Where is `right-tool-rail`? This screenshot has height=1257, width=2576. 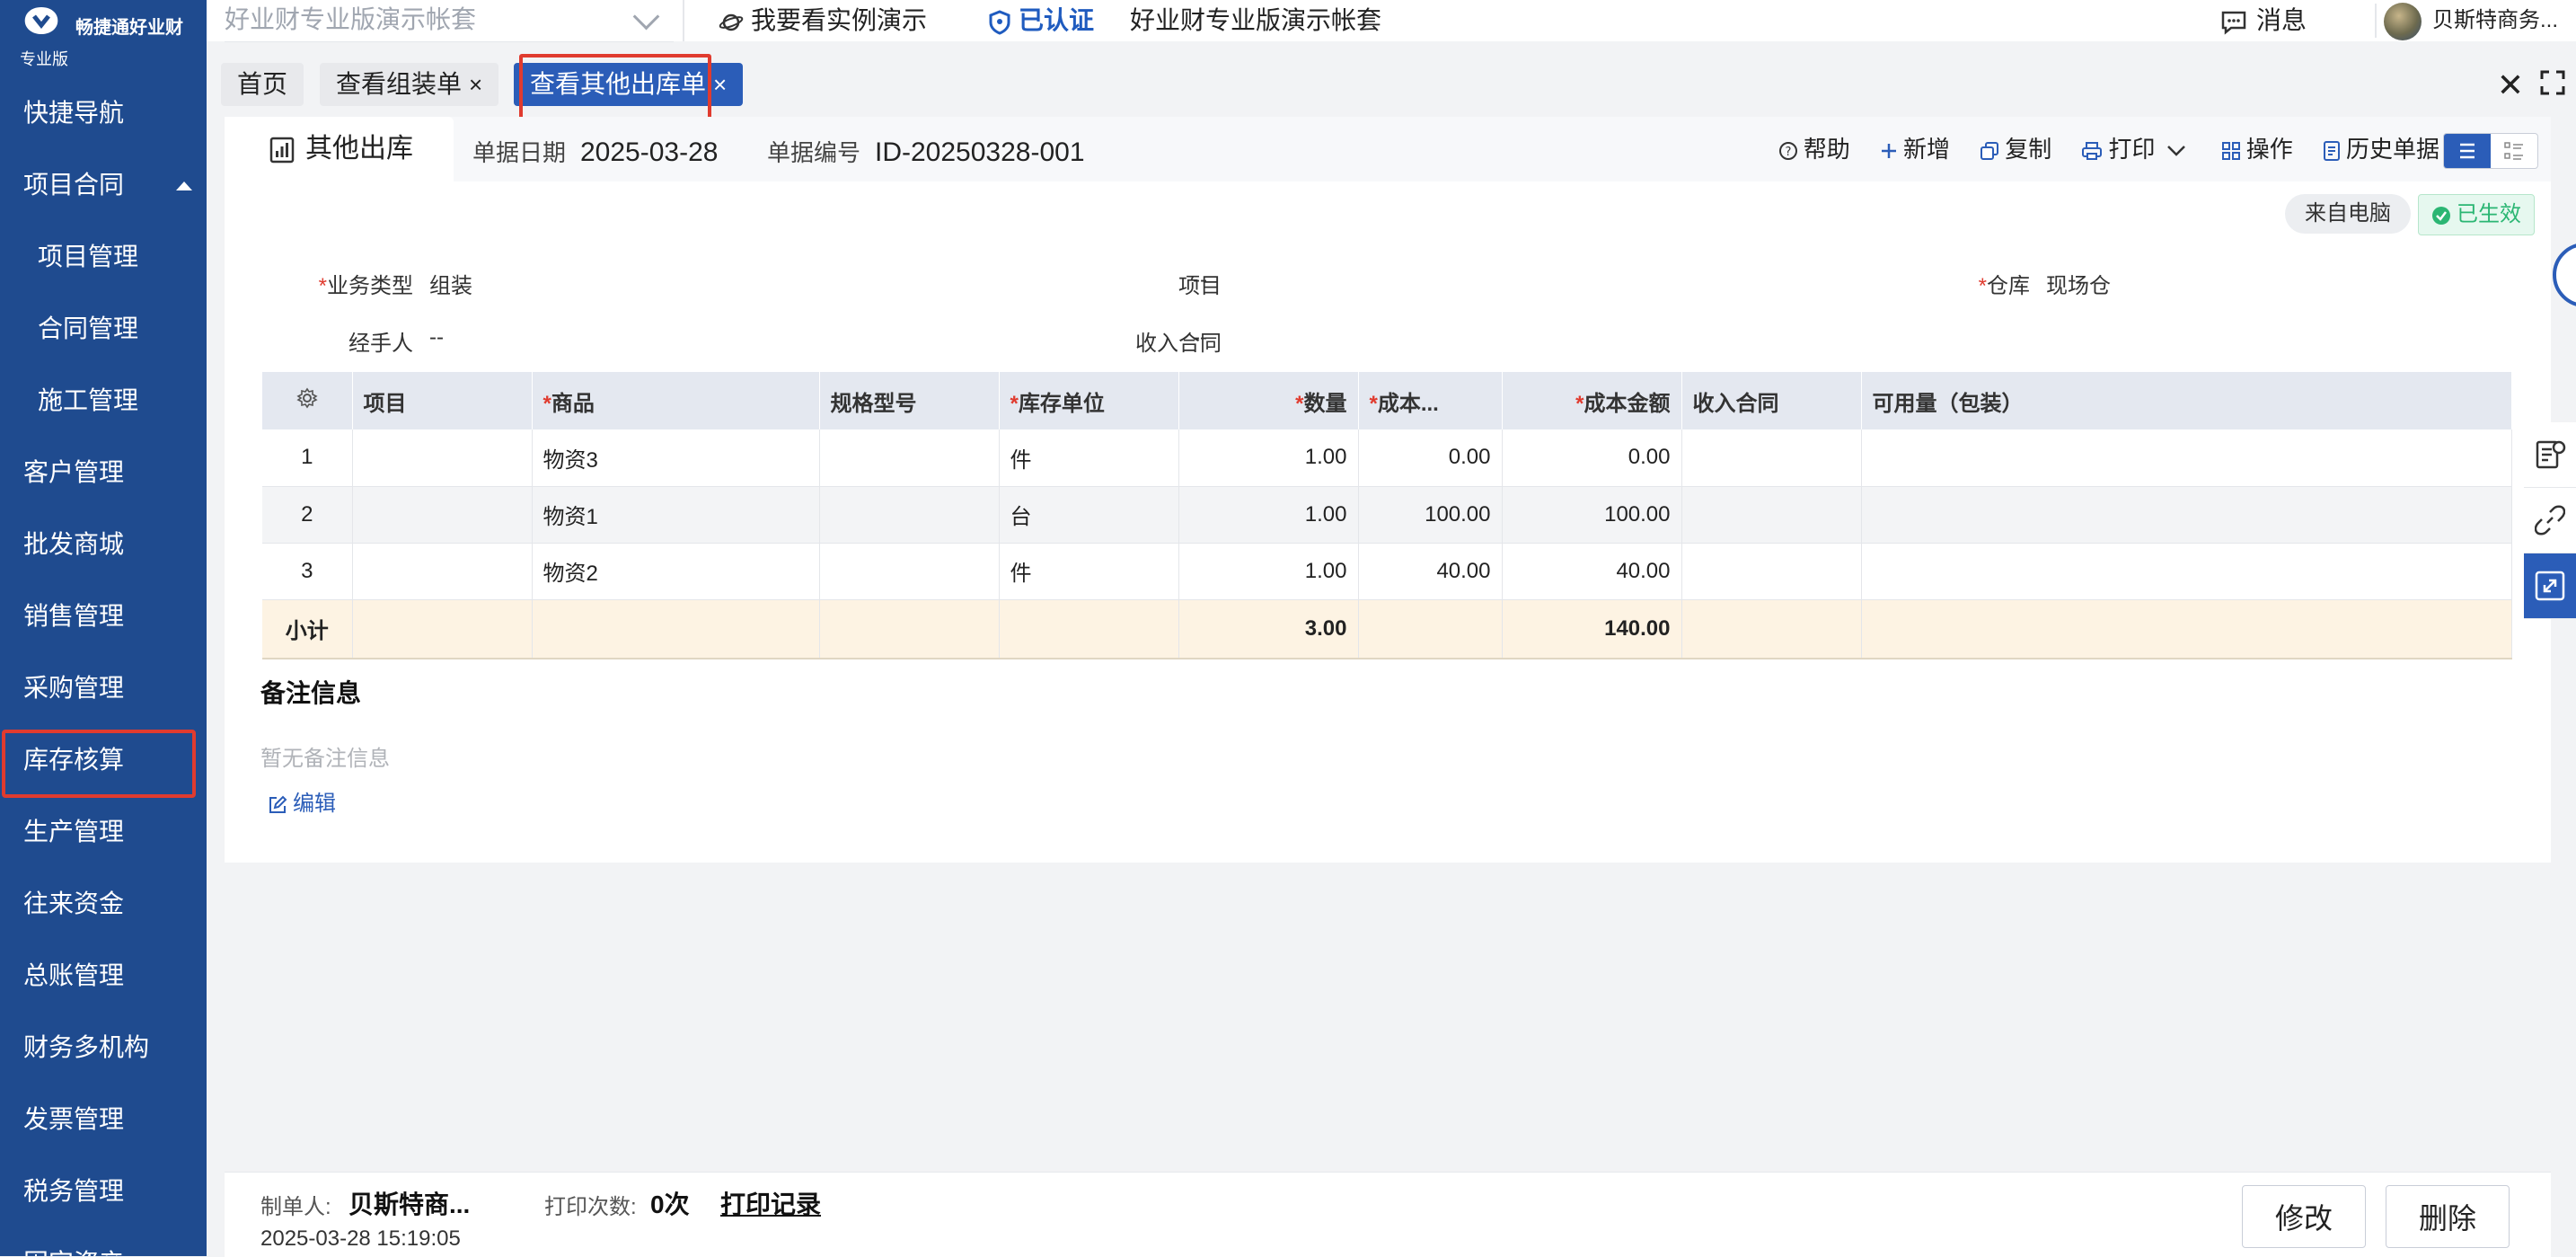 right-tool-rail is located at coordinates (2550, 520).